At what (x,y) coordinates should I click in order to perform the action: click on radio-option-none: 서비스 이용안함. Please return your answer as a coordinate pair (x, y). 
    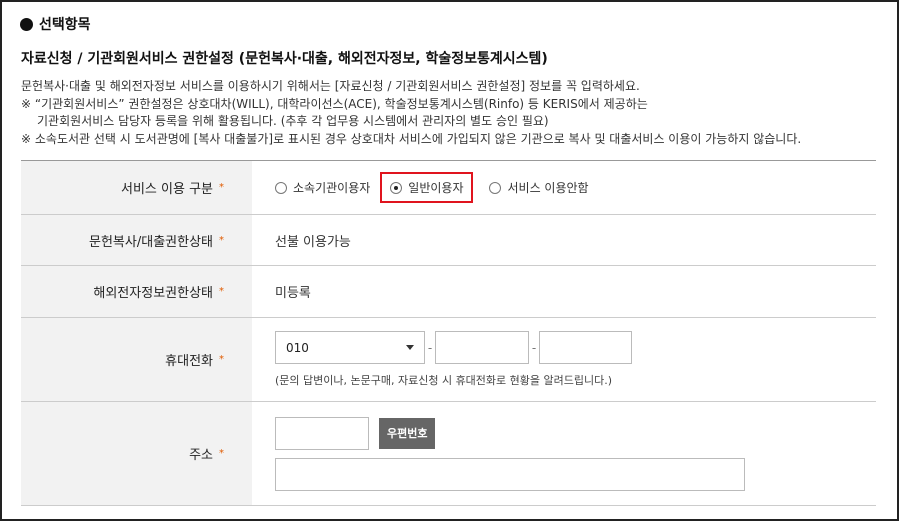
    Looking at the image, I should click on (539, 187).